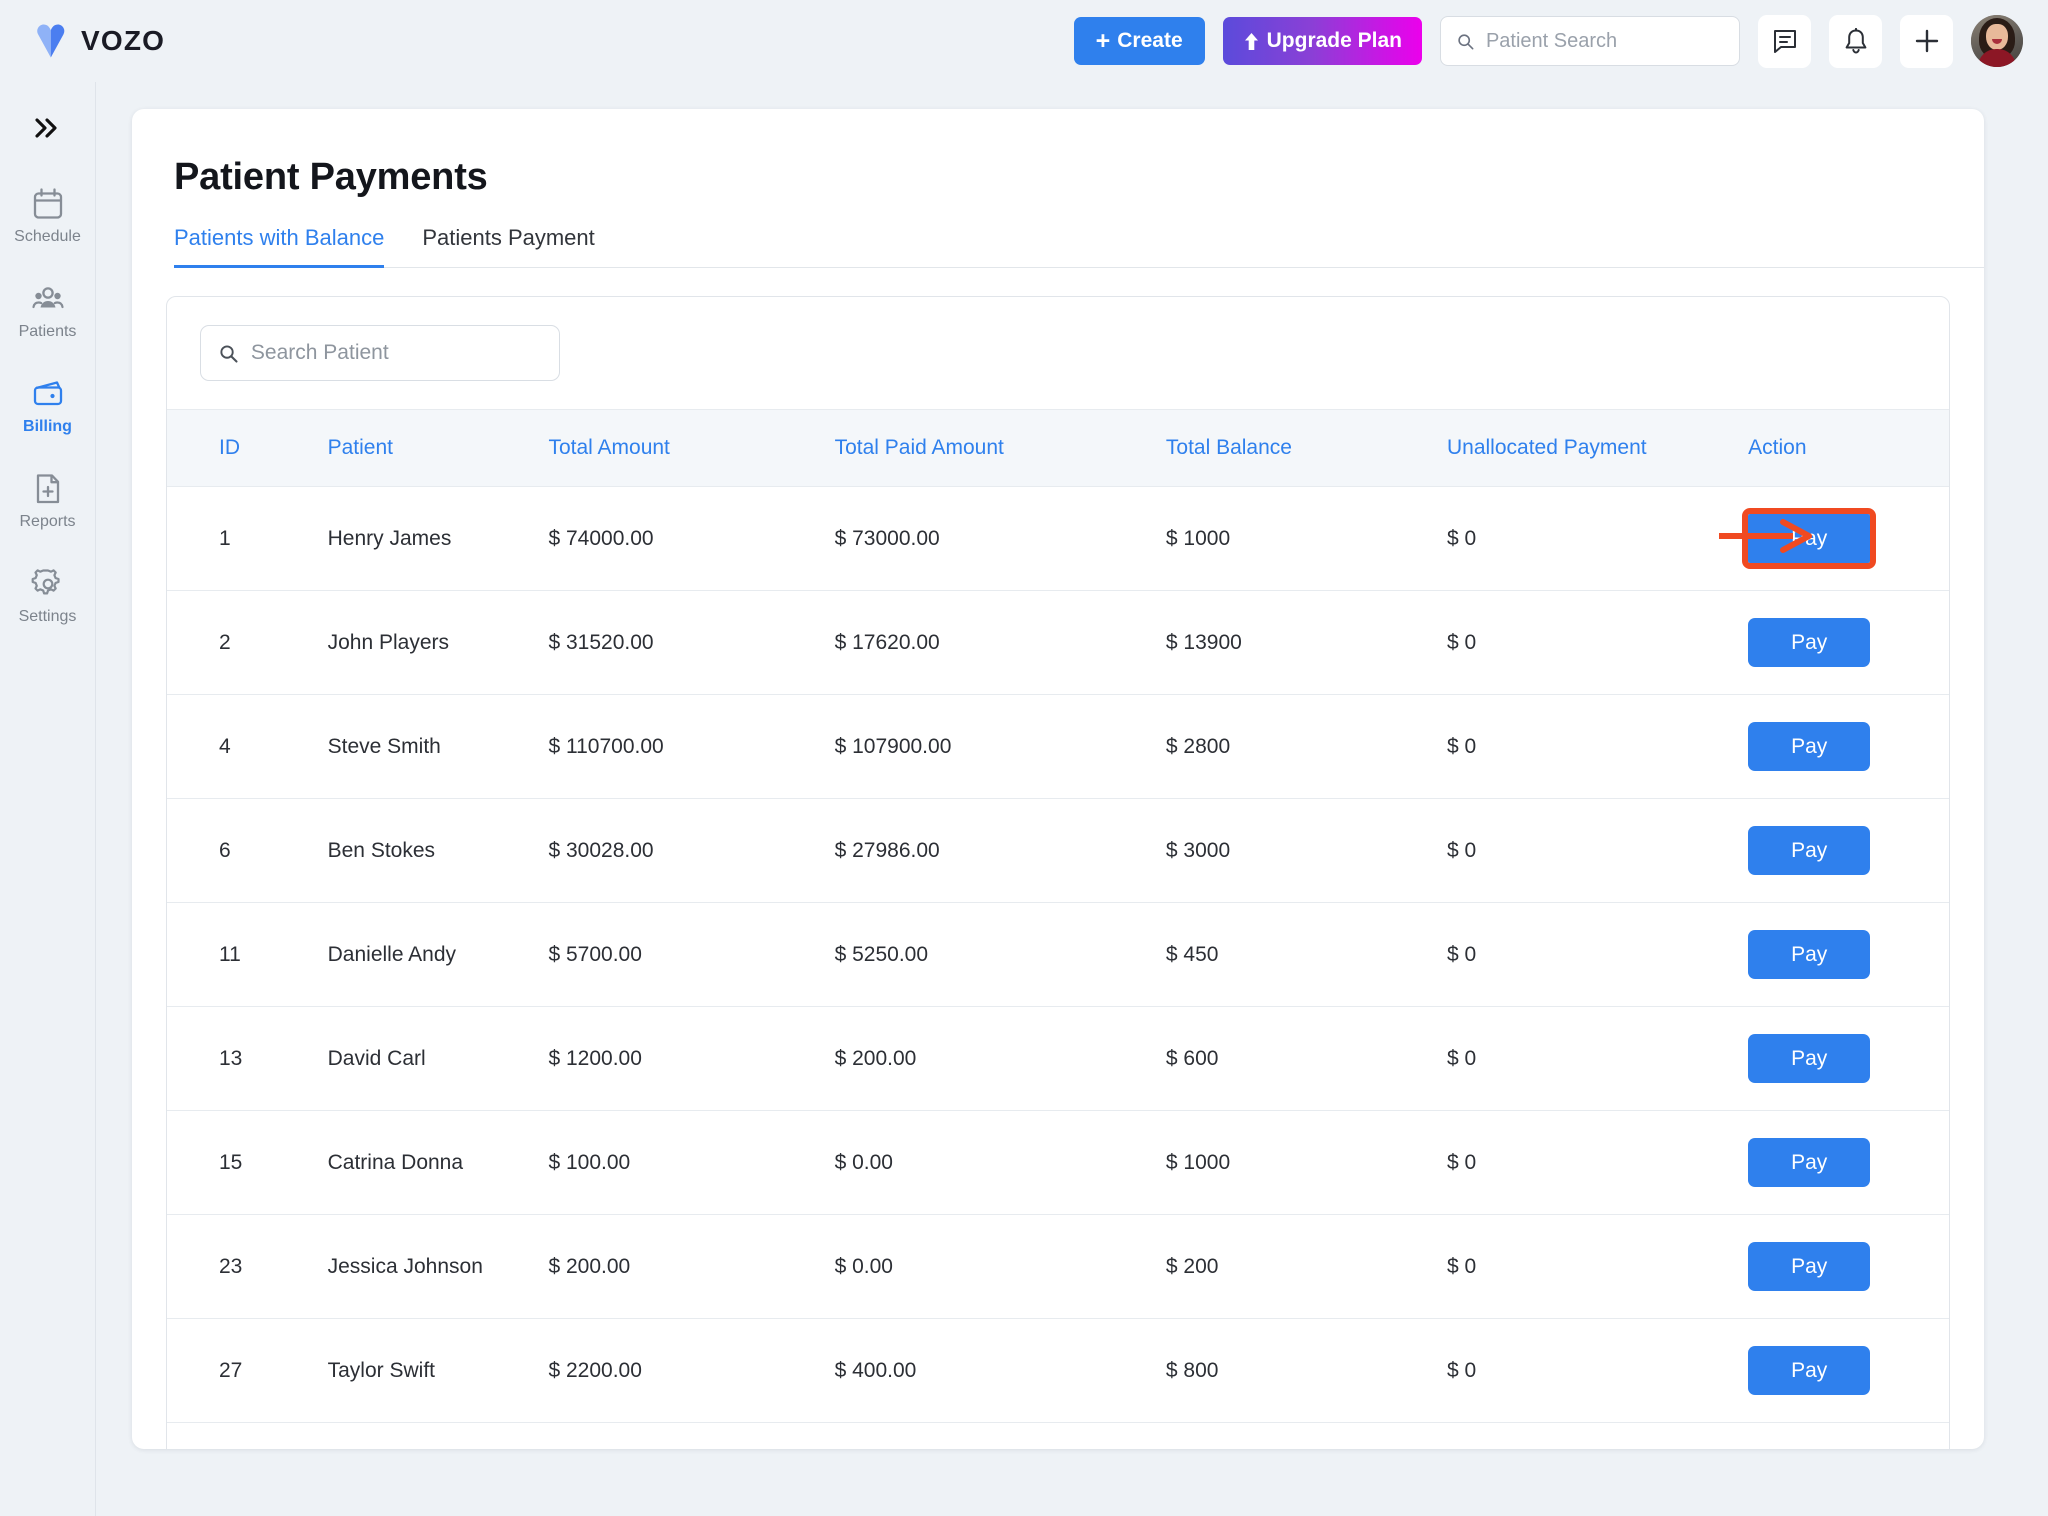 Image resolution: width=2048 pixels, height=1516 pixels. What do you see at coordinates (438, 1162) in the screenshot?
I see `cell-patient-name: Catrina Donna` at bounding box center [438, 1162].